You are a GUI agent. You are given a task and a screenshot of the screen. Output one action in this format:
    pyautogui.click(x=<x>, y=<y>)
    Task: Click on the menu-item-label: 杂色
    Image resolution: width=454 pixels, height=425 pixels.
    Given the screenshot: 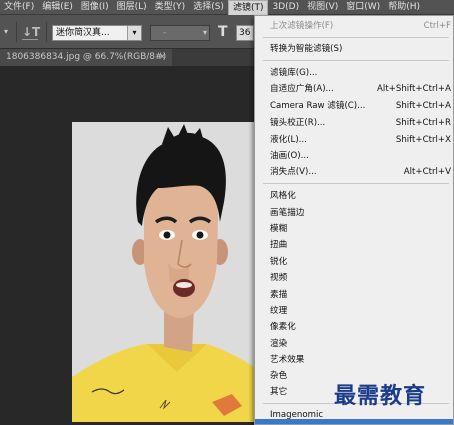 What is the action you would take?
    pyautogui.click(x=279, y=376)
    